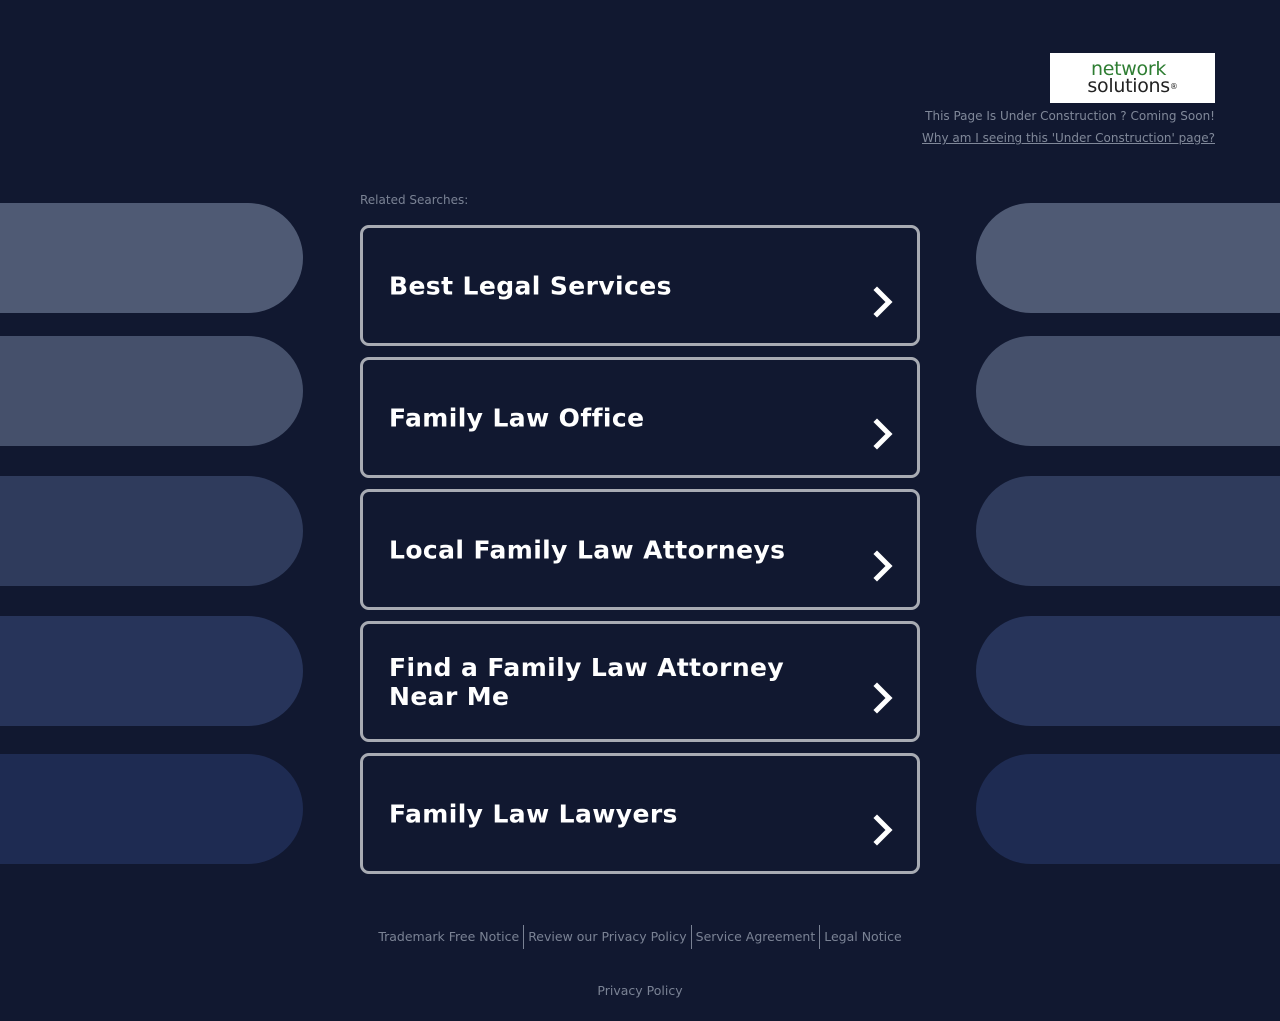  I want to click on related-search-label: Best Legal Services, so click(530, 285).